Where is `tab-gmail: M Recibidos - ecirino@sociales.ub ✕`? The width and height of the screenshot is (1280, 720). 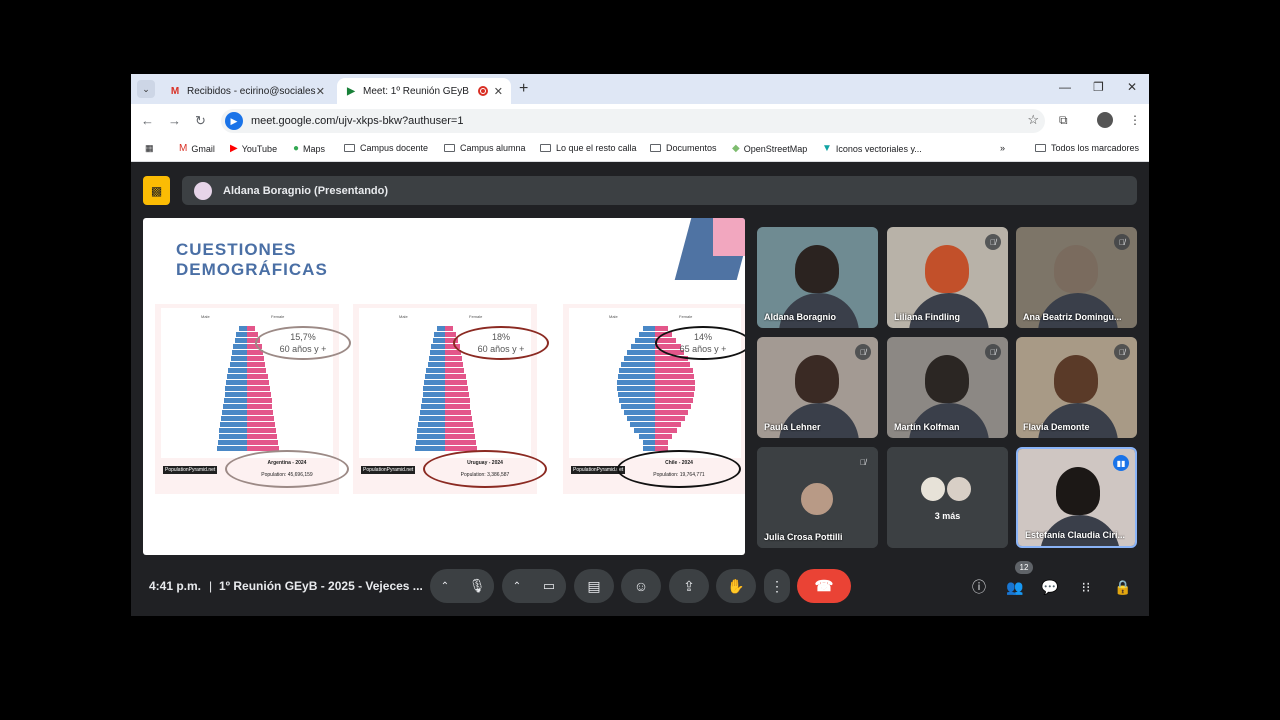
tab-gmail: M Recibidos - ecirino@sociales.ub ✕ is located at coordinates (247, 91).